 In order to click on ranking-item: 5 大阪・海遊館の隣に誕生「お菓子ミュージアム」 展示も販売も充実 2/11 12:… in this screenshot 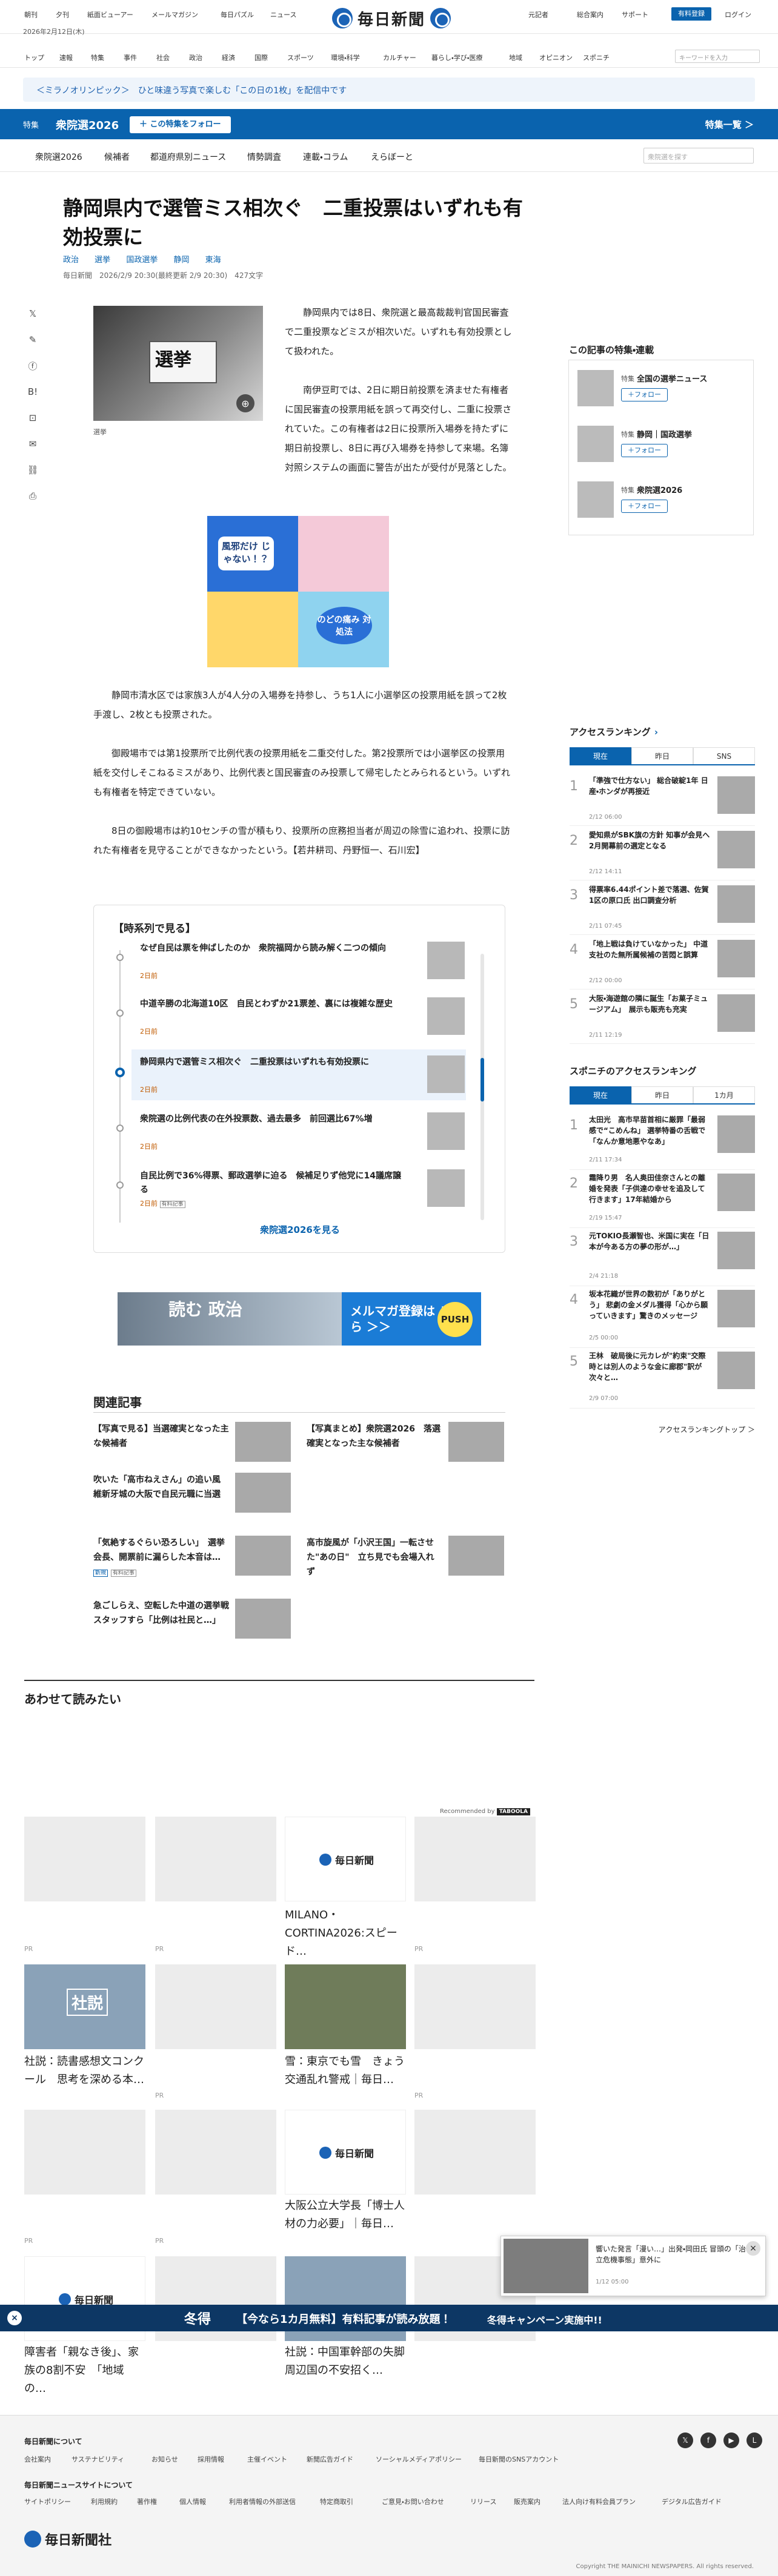, I will do `click(662, 1018)`.